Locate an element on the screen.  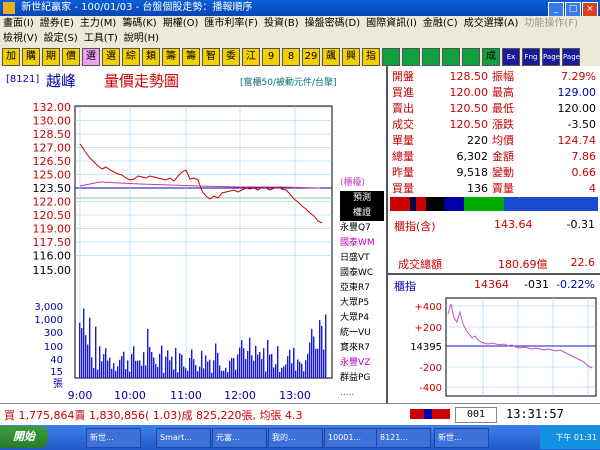
menu-item: 證券(E) is located at coordinates (57, 23).